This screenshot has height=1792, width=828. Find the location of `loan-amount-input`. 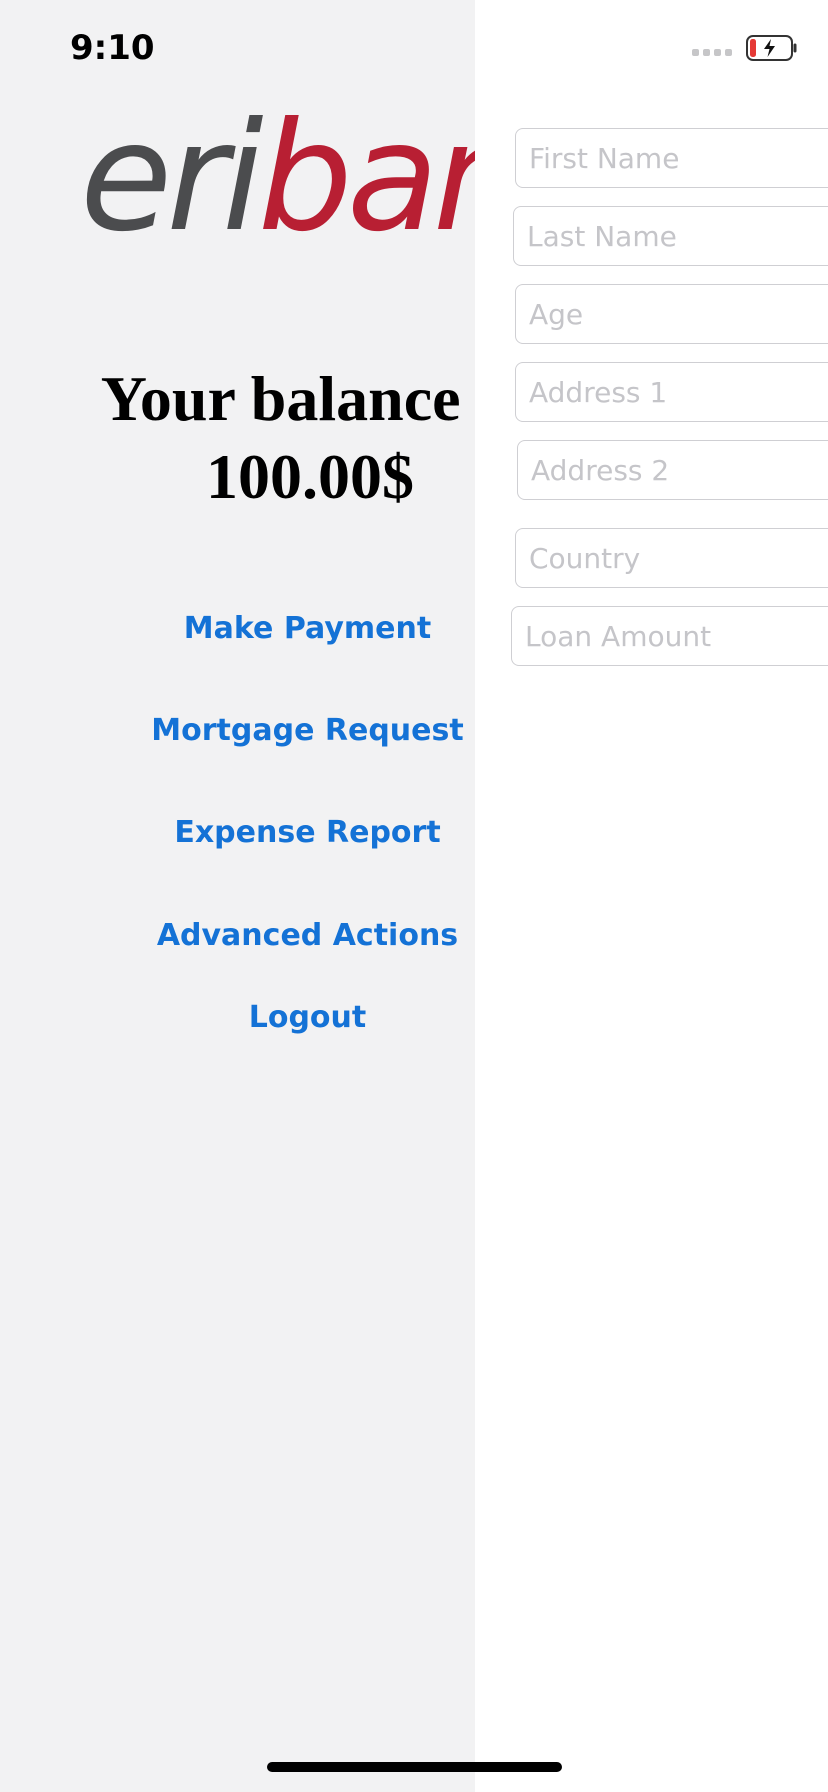

loan-amount-input is located at coordinates (669, 636).